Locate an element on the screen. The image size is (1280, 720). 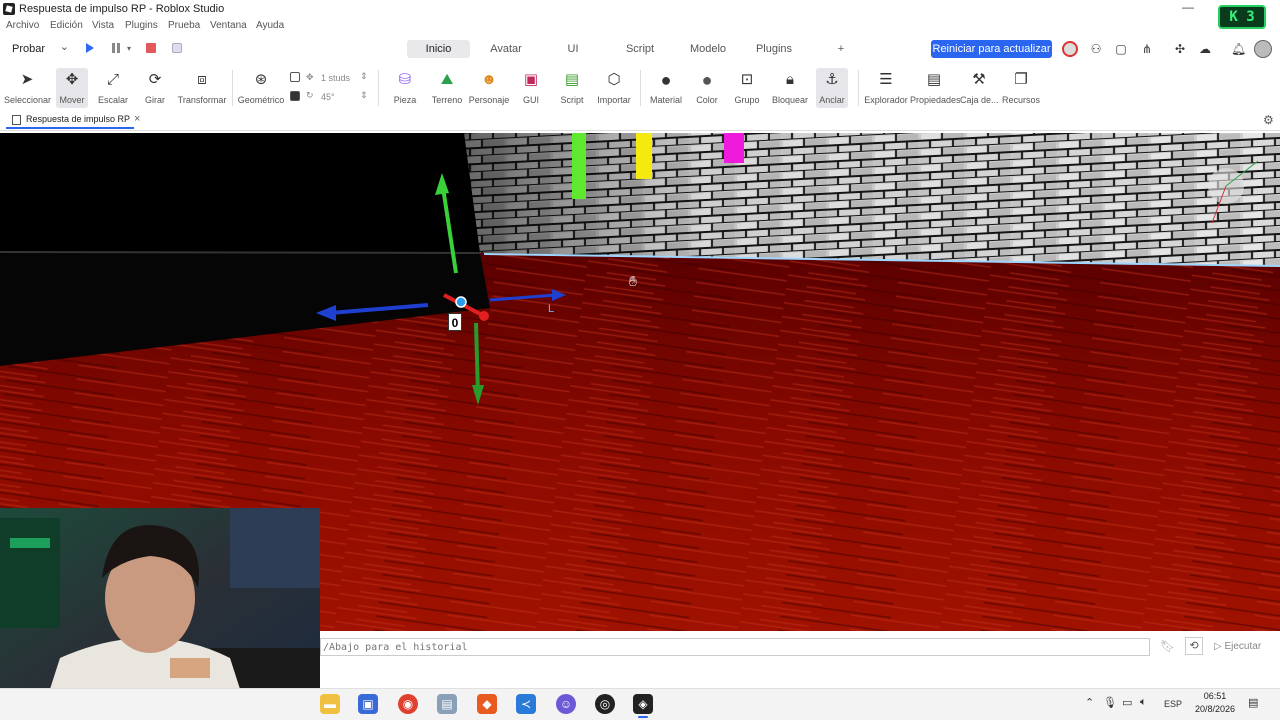
discord-icon: ☺ is located at coordinates (566, 704).